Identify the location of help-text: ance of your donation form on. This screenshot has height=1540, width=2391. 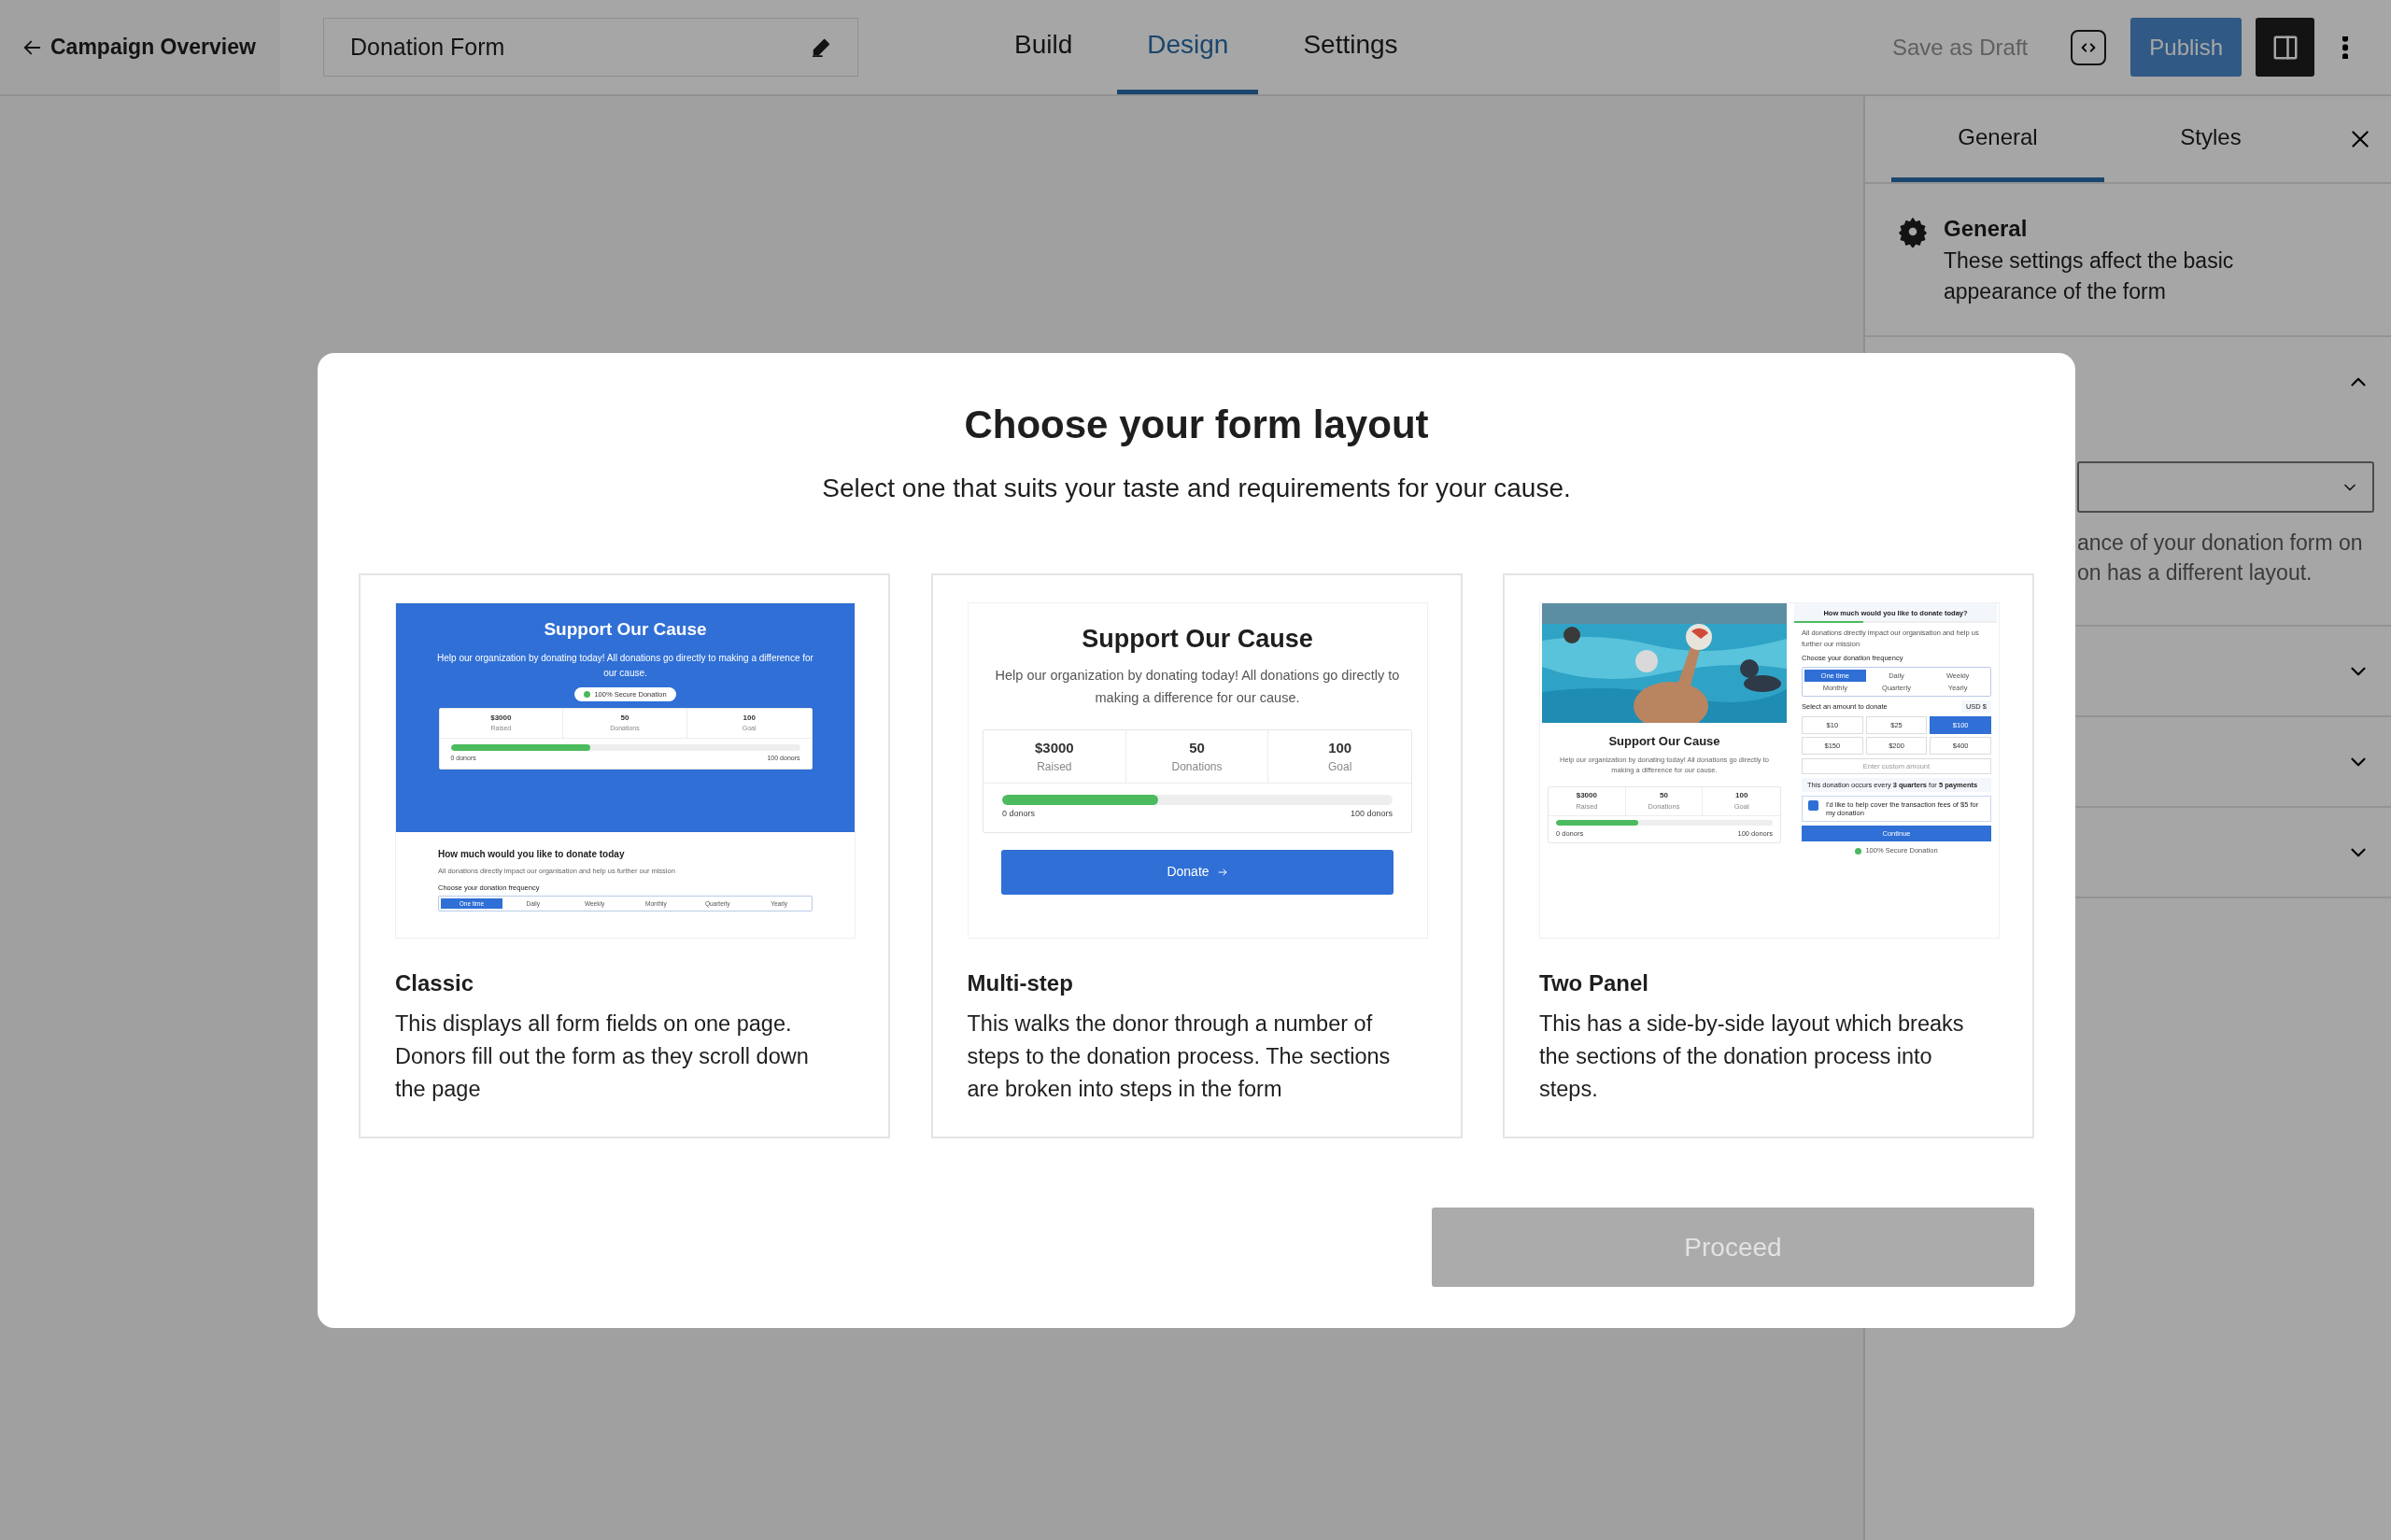
(2221, 543).